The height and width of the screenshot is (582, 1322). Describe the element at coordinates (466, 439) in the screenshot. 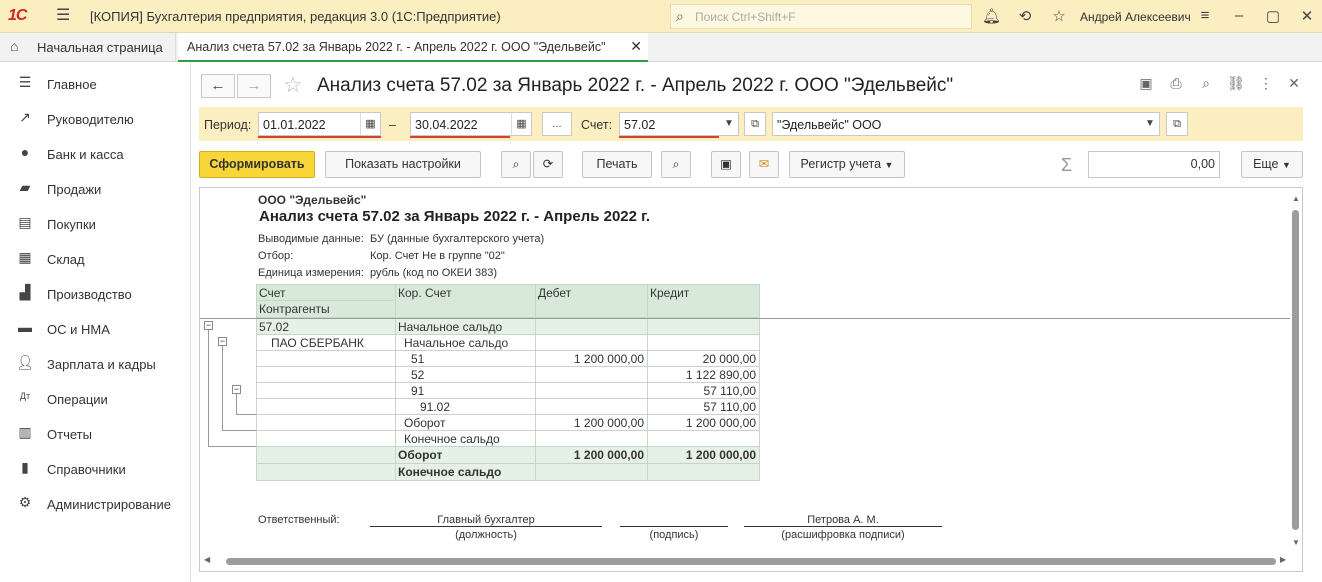

I see `table-row-cor: Конечное сальдо` at that location.